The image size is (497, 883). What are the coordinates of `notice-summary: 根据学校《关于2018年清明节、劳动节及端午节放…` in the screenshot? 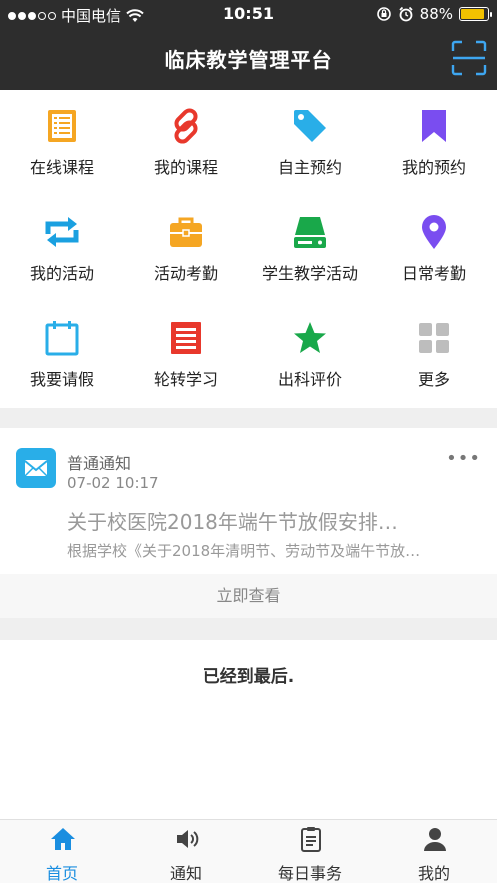 It's located at (244, 551).